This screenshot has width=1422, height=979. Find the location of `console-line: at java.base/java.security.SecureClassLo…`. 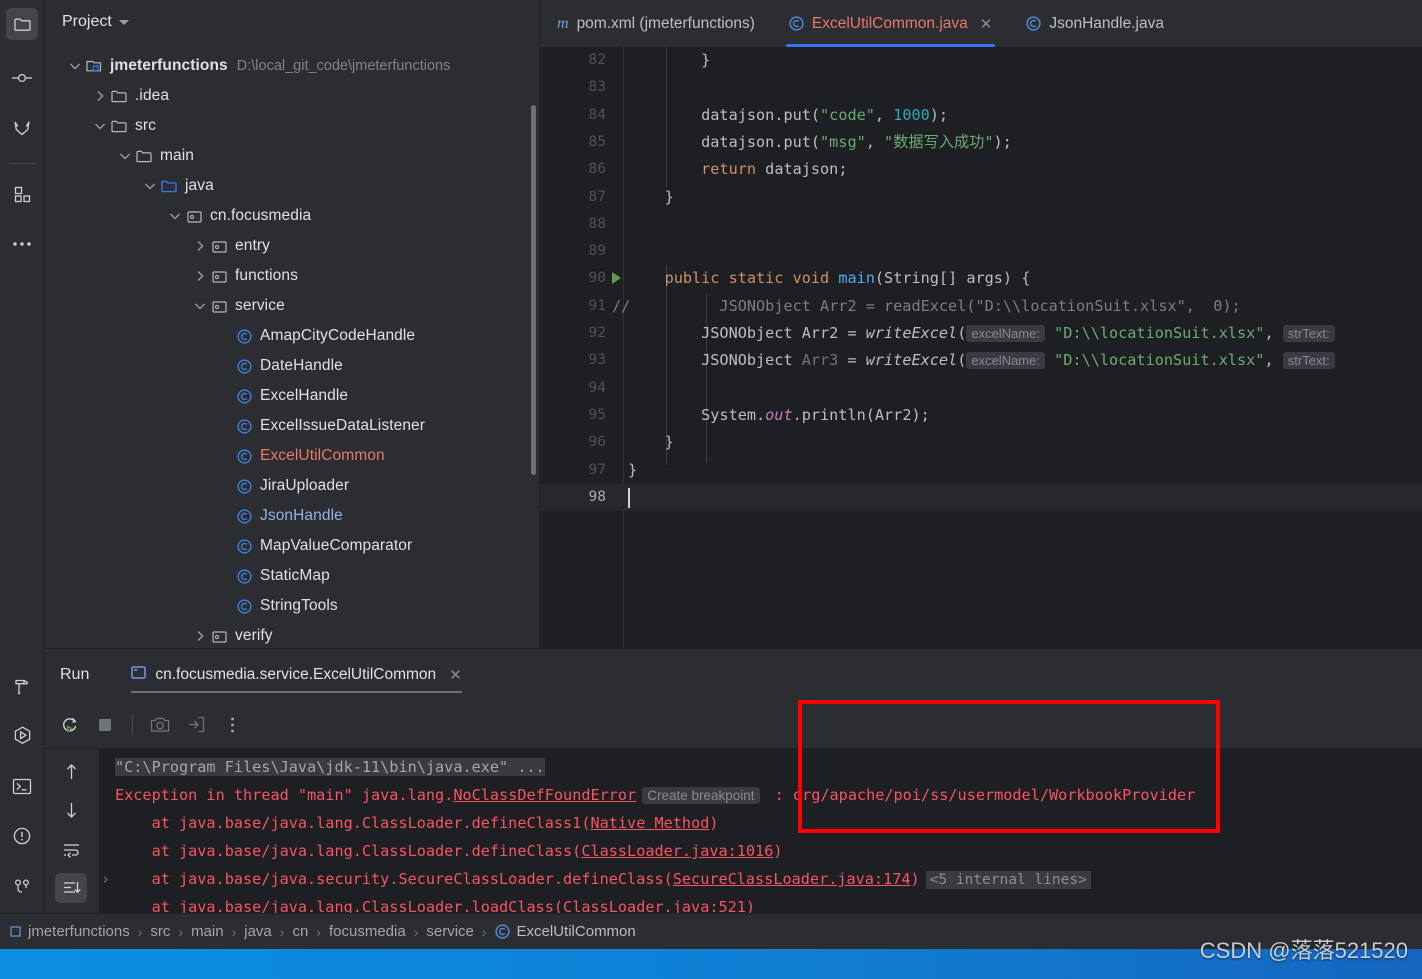

console-line: at java.base/java.security.SecureClassLo… is located at coordinates (606, 879).